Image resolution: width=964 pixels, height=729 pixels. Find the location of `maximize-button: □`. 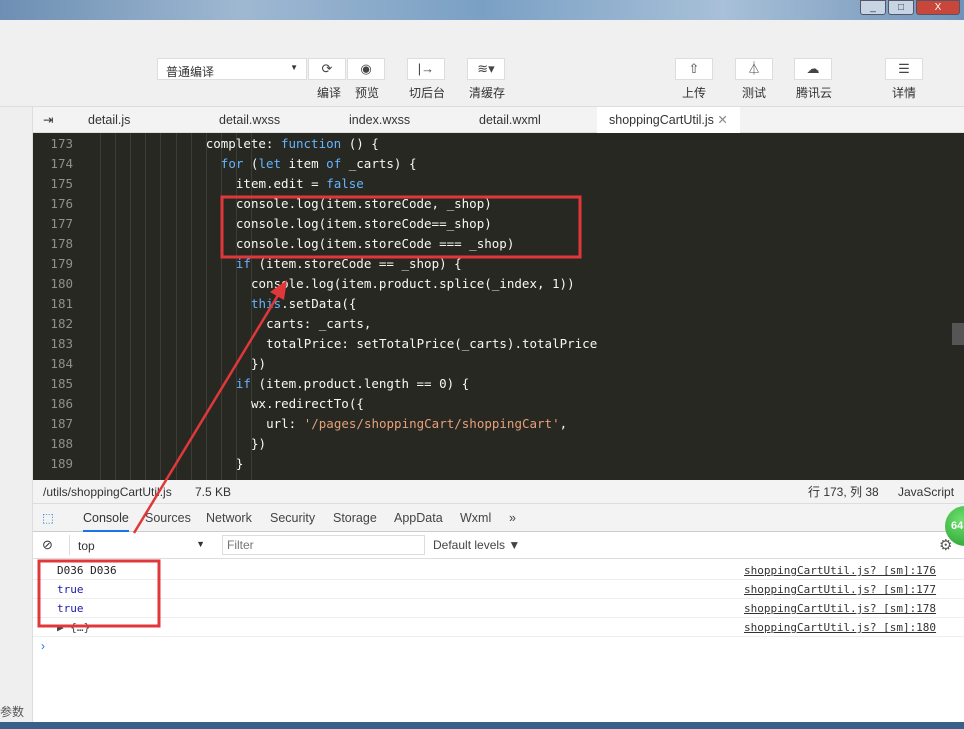

maximize-button: □ is located at coordinates (901, 7).